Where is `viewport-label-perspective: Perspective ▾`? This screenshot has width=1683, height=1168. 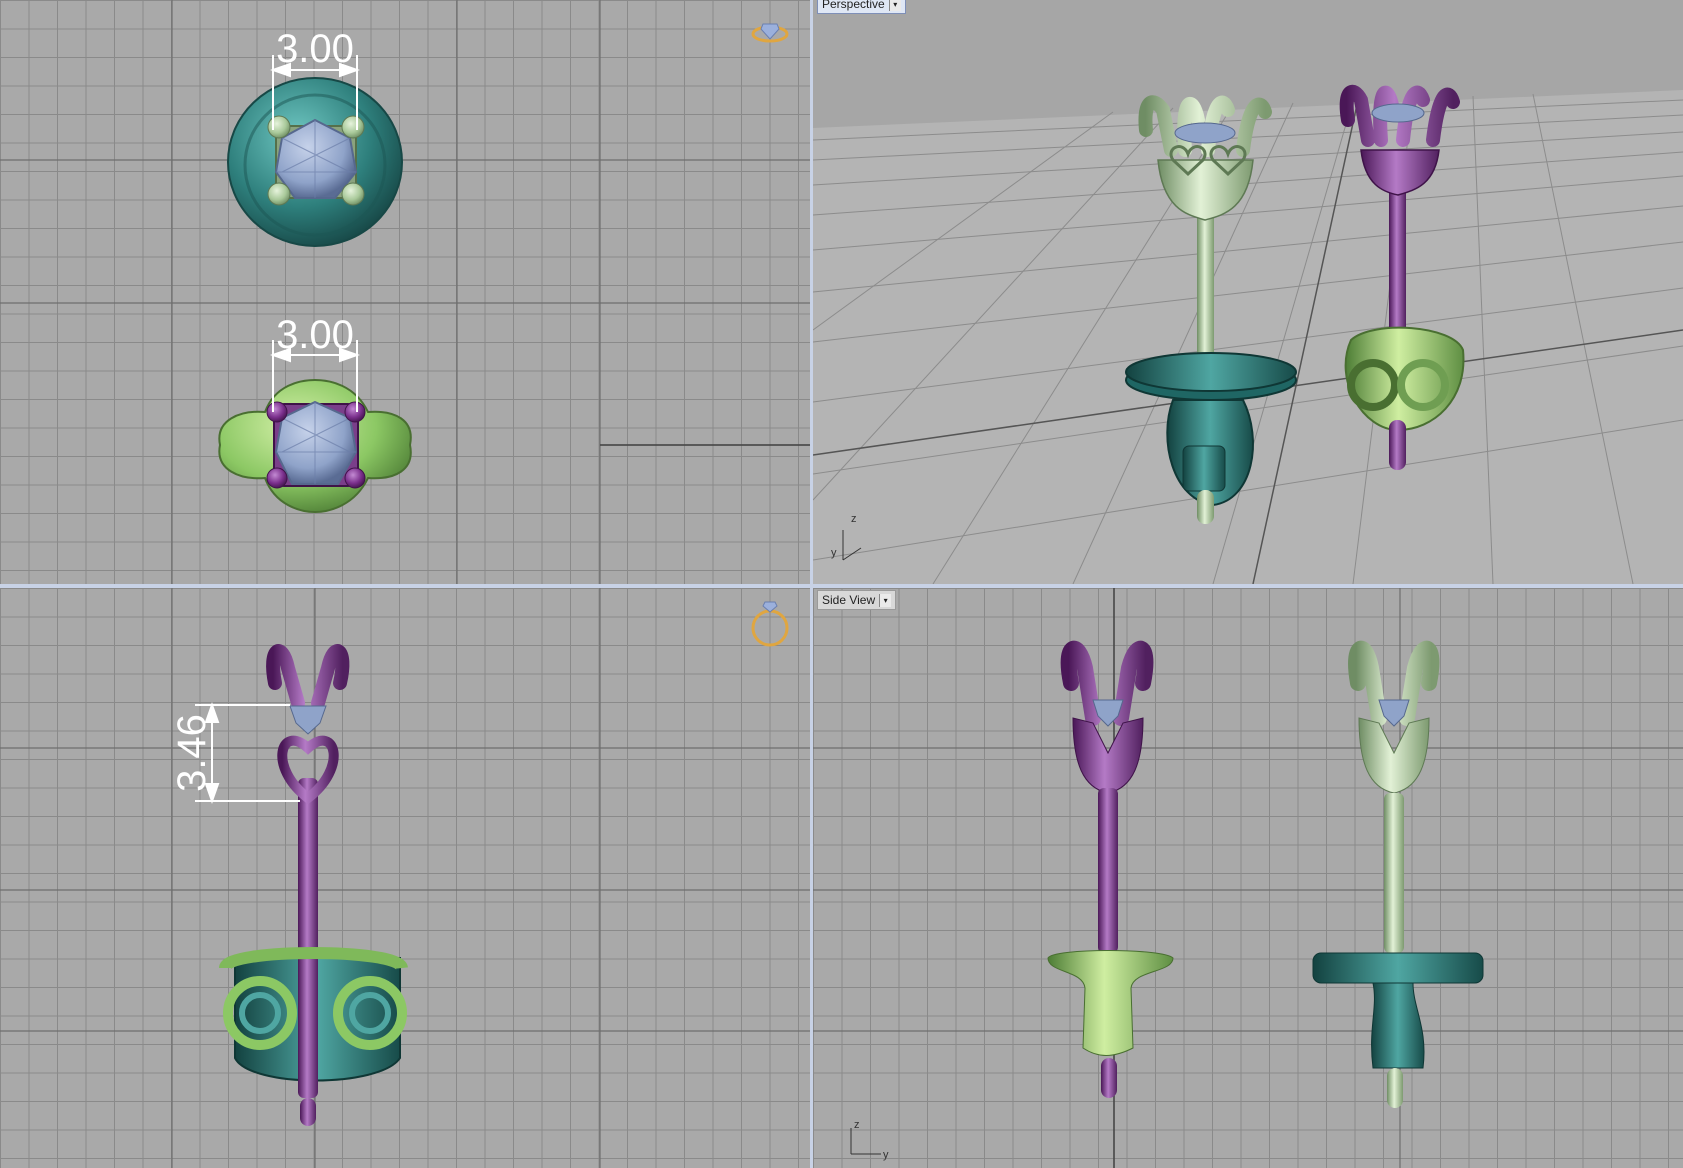
viewport-label-perspective: Perspective ▾ is located at coordinates (861, 7).